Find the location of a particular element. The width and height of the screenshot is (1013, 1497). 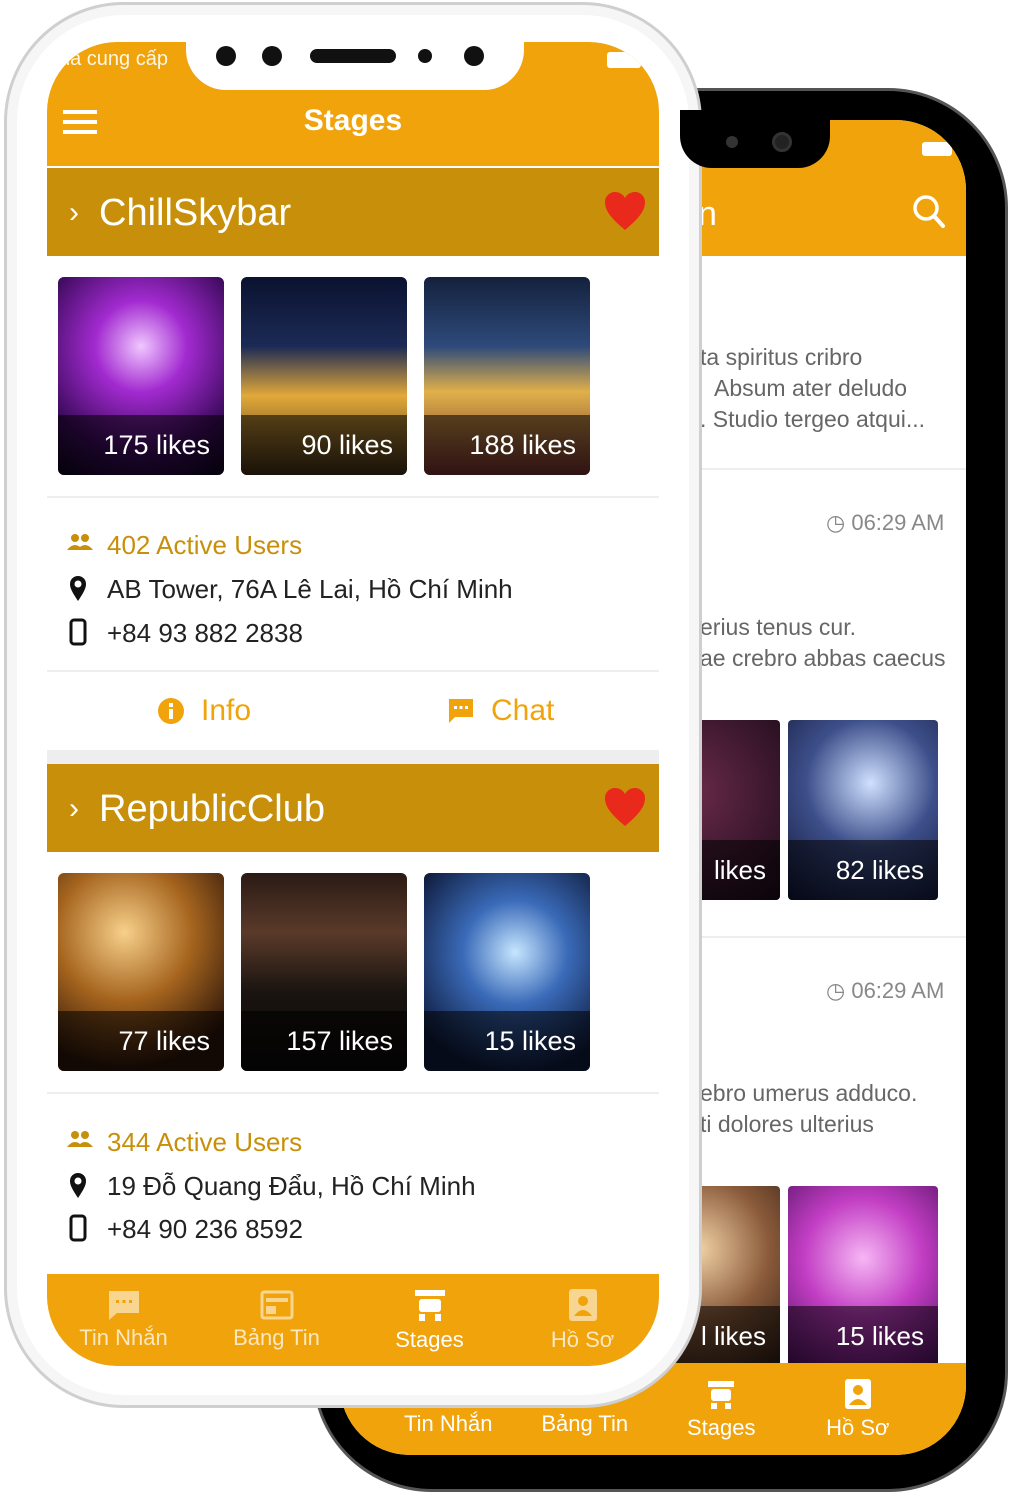

likes-count: 175 likes is located at coordinates (141, 445).